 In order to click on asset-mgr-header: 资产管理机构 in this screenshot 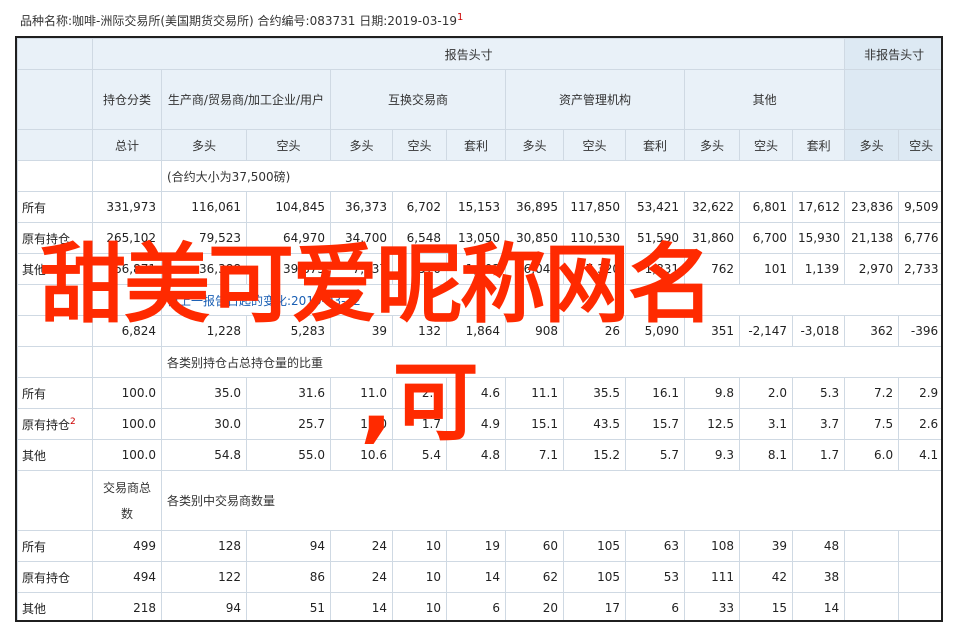, I will do `click(595, 99)`.